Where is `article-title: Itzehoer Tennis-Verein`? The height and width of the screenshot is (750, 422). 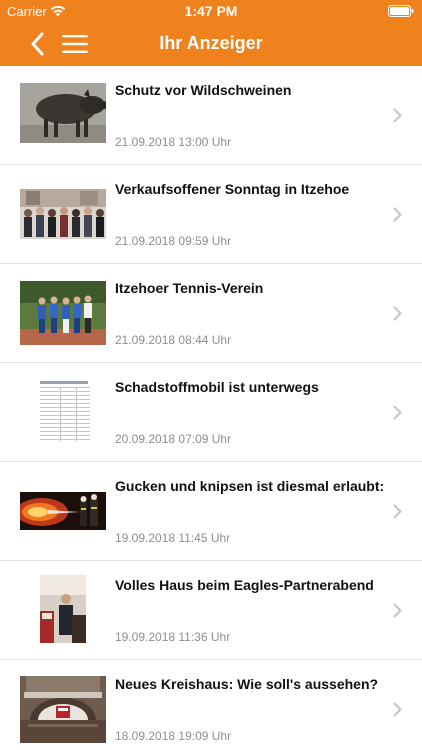
article-title: Itzehoer Tennis-Verein is located at coordinates (189, 288).